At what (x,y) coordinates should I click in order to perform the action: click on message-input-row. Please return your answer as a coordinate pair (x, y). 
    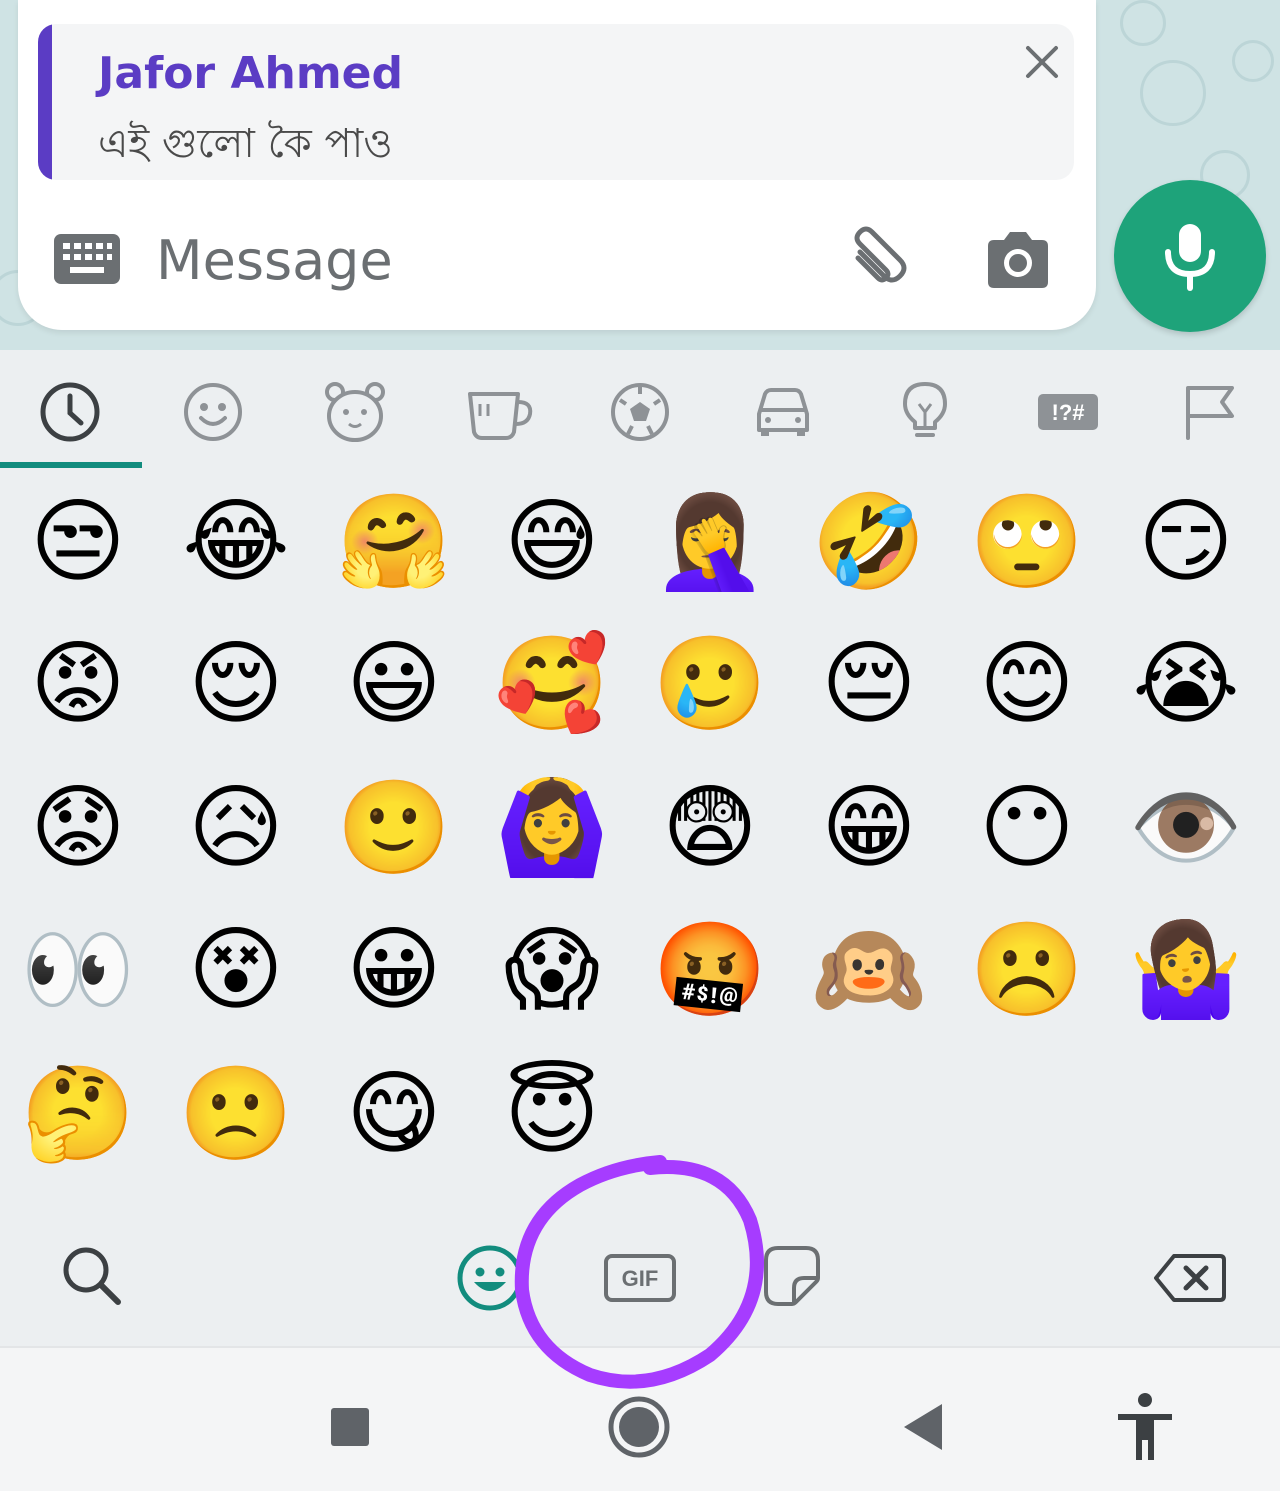
    Looking at the image, I should click on (557, 263).